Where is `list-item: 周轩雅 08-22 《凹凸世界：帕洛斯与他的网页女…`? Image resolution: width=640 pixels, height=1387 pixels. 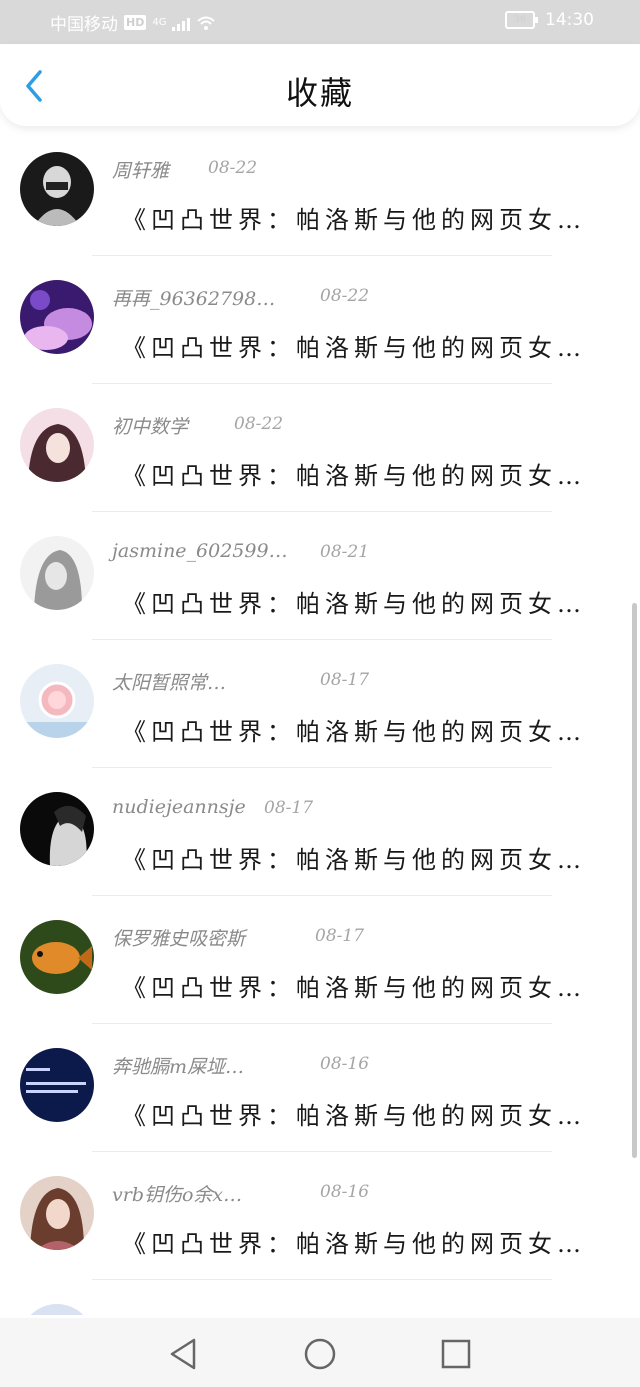 list-item: 周轩雅 08-22 《凹凸世界：帕洛斯与他的网页女… is located at coordinates (320, 192).